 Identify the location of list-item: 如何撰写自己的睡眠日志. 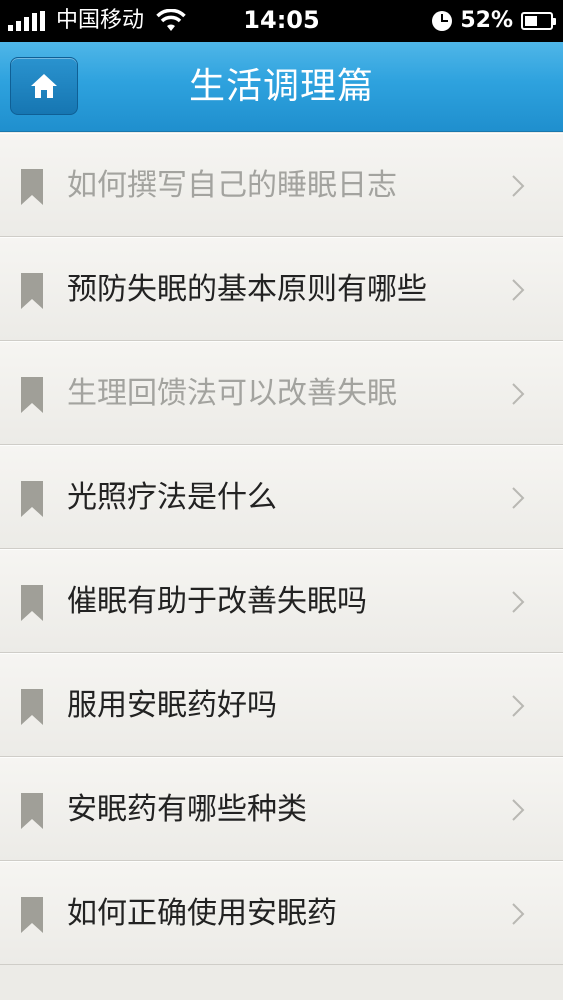
(281, 185).